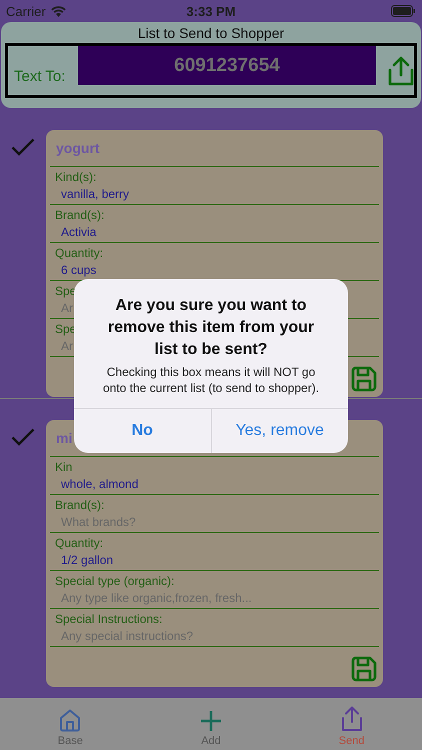 This screenshot has height=750, width=422. What do you see at coordinates (118, 194) in the screenshot?
I see `input-field: vanilla, berry` at bounding box center [118, 194].